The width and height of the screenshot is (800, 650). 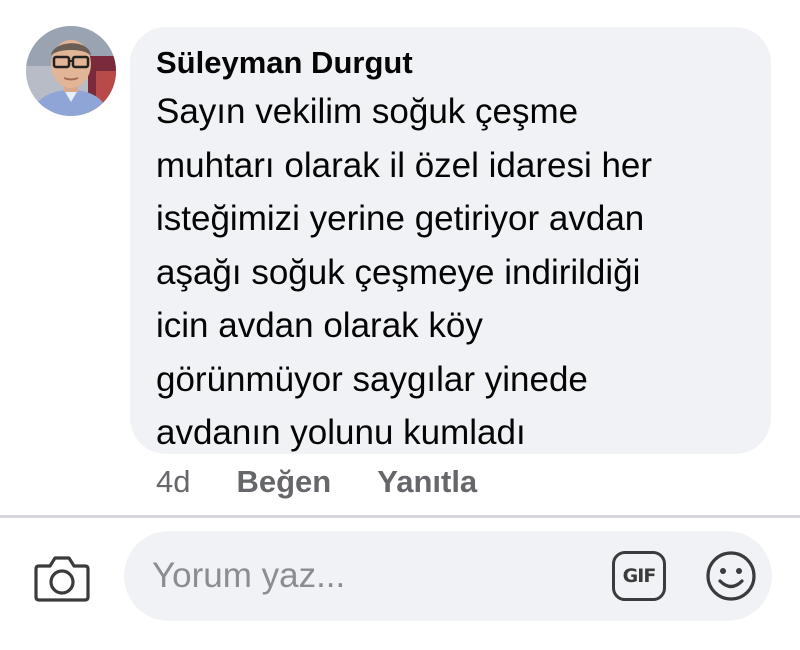 I want to click on avatar, so click(x=71, y=71).